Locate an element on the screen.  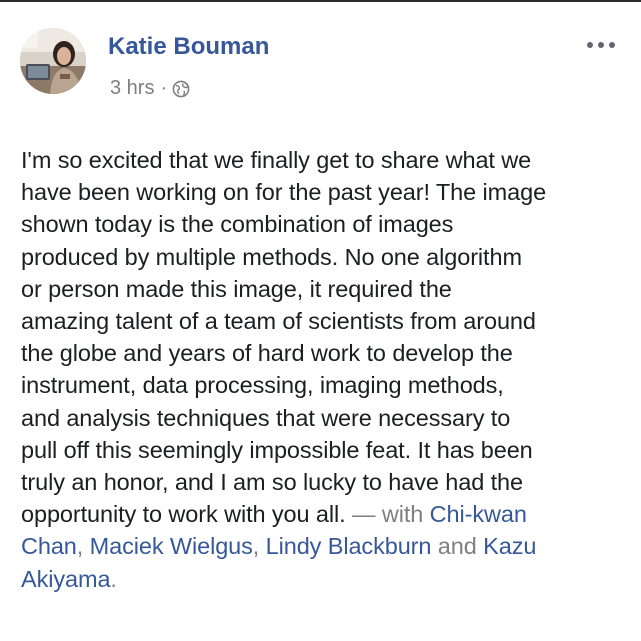
post-line-text: opportunity to work with you all. is located at coordinates (183, 514).